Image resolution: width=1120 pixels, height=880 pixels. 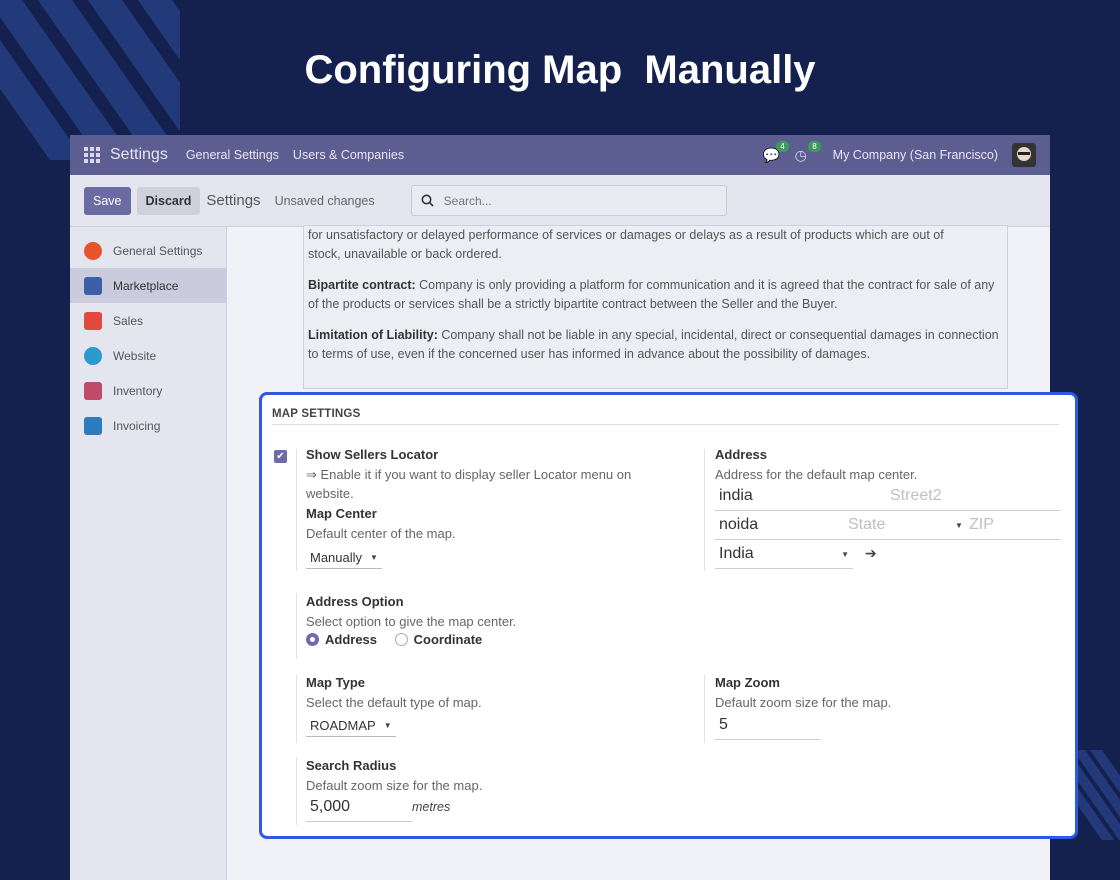 What do you see at coordinates (1024, 155) in the screenshot?
I see `avatar` at bounding box center [1024, 155].